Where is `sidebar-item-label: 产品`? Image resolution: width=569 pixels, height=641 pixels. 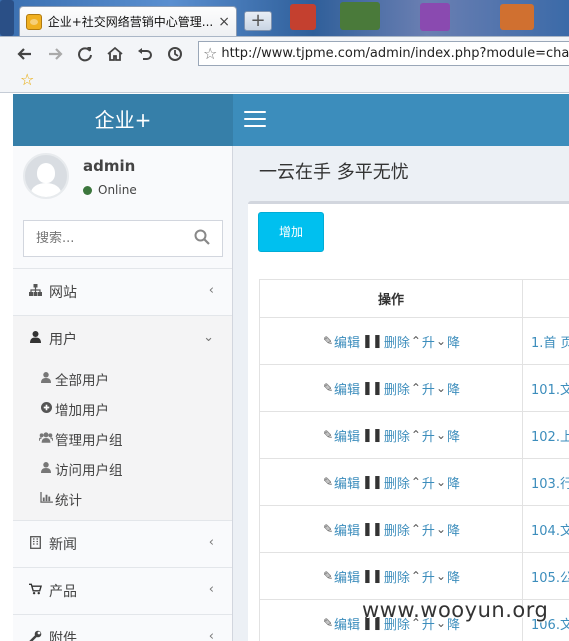
sidebar-item-label: 产品 is located at coordinates (63, 592).